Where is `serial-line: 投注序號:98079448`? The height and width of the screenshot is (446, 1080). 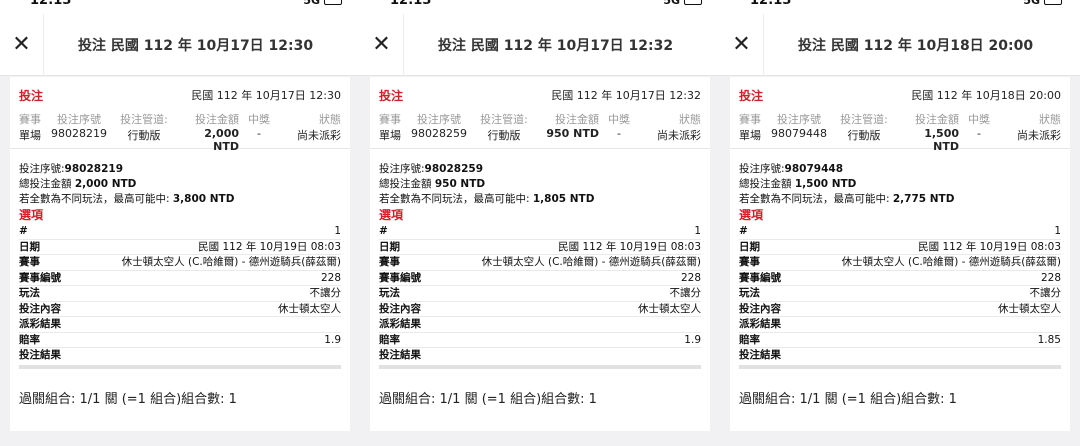 serial-line: 投注序號:98079448 is located at coordinates (791, 169).